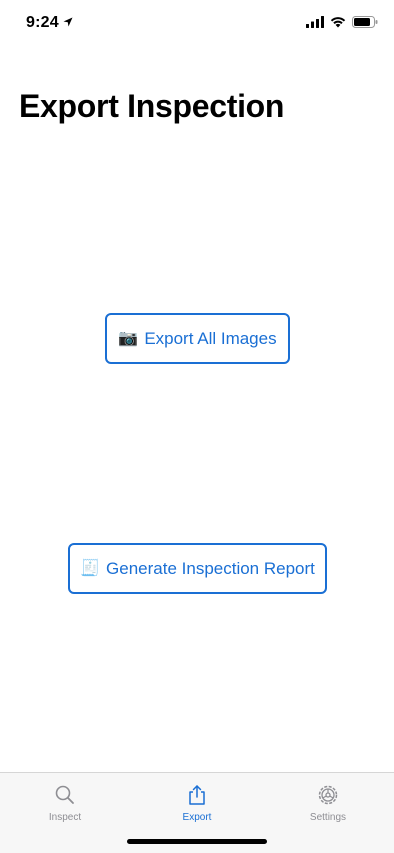 Image resolution: width=394 pixels, height=853 pixels. Describe the element at coordinates (365, 22) in the screenshot. I see `battery-icon` at that location.